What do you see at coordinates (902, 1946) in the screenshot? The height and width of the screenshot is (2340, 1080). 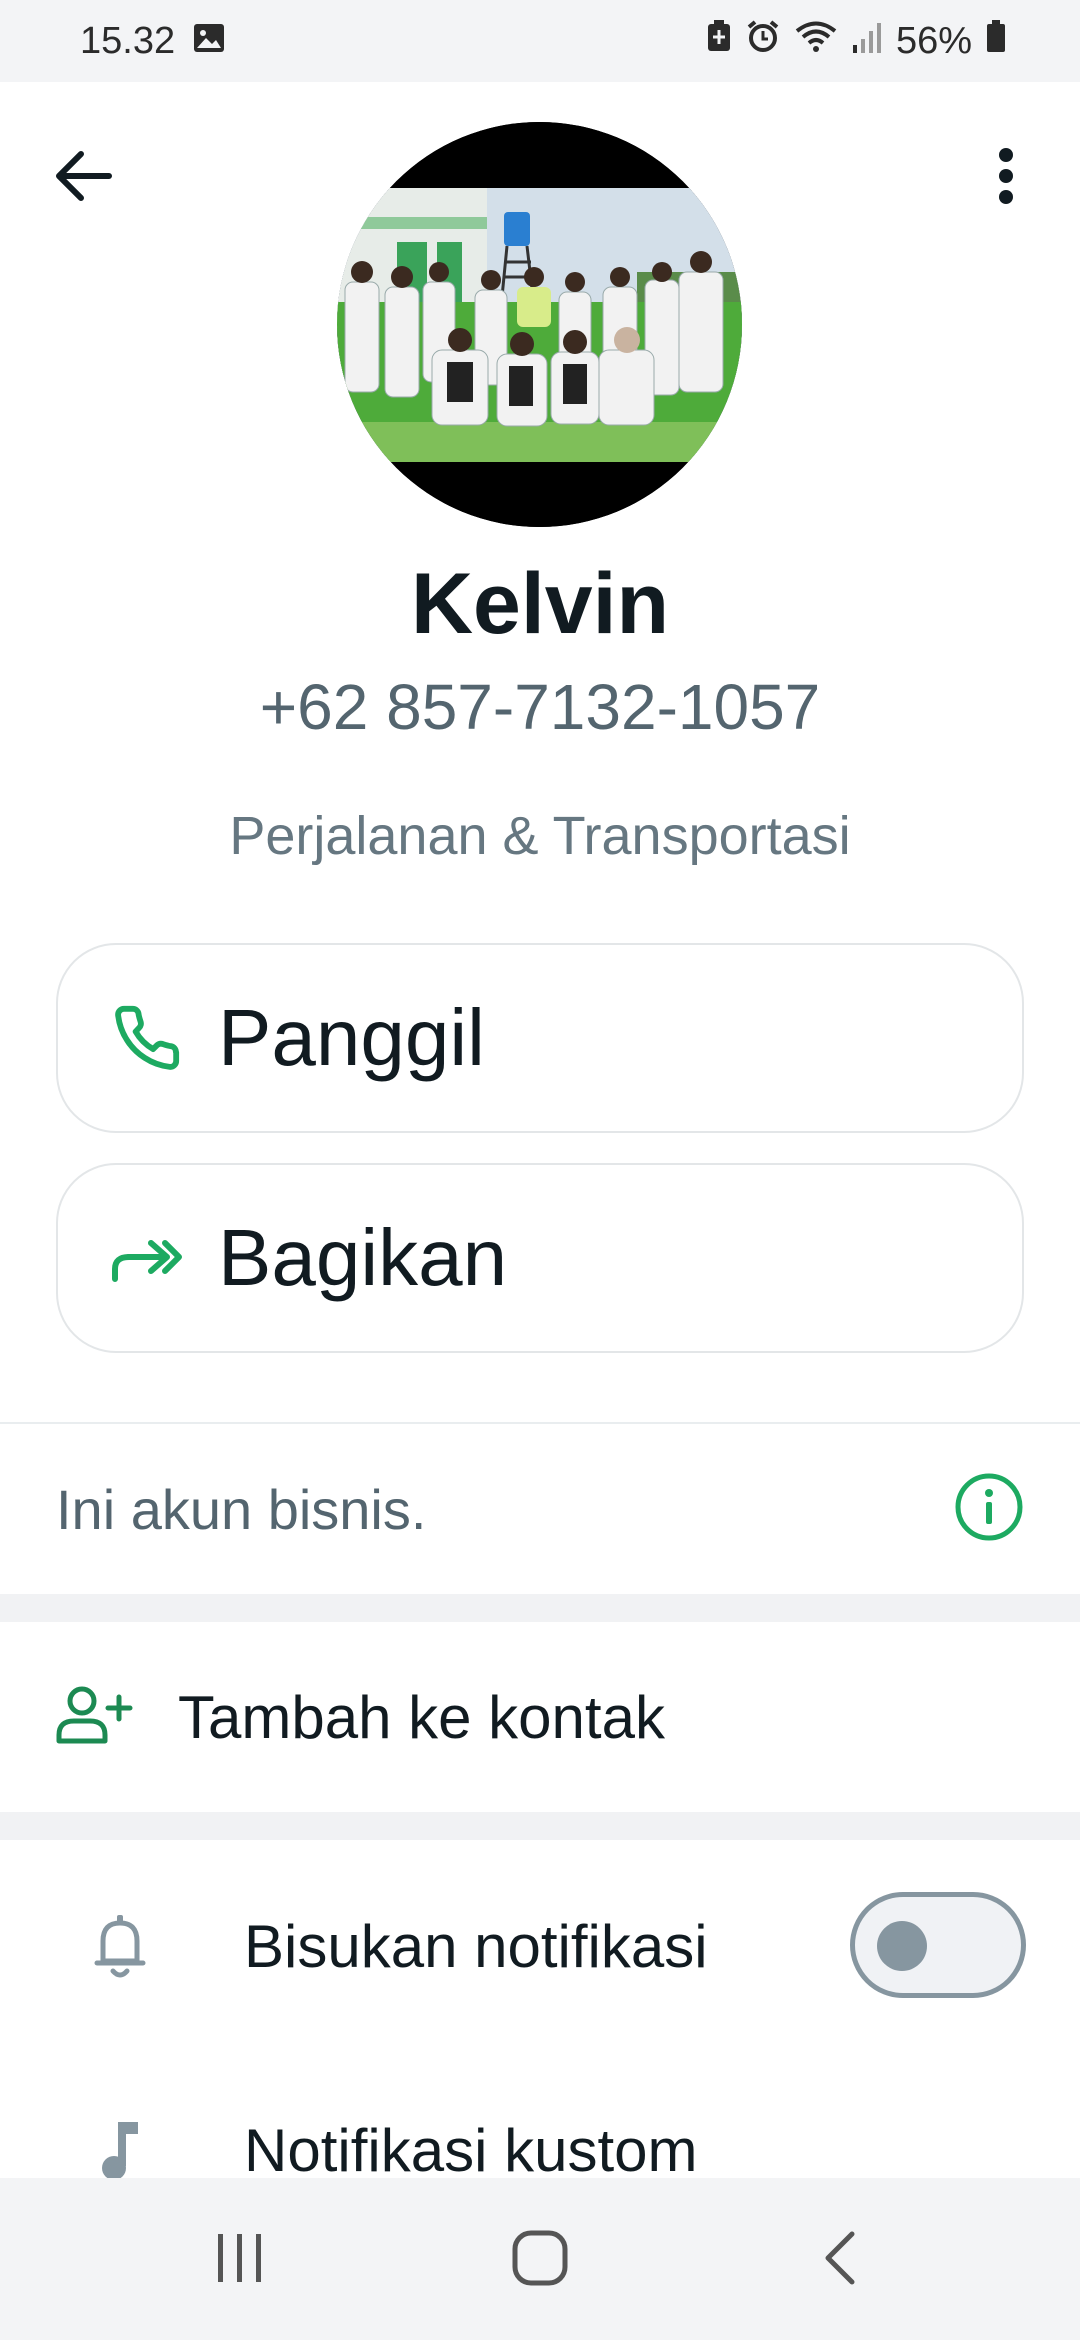 I see `toggle-knob` at bounding box center [902, 1946].